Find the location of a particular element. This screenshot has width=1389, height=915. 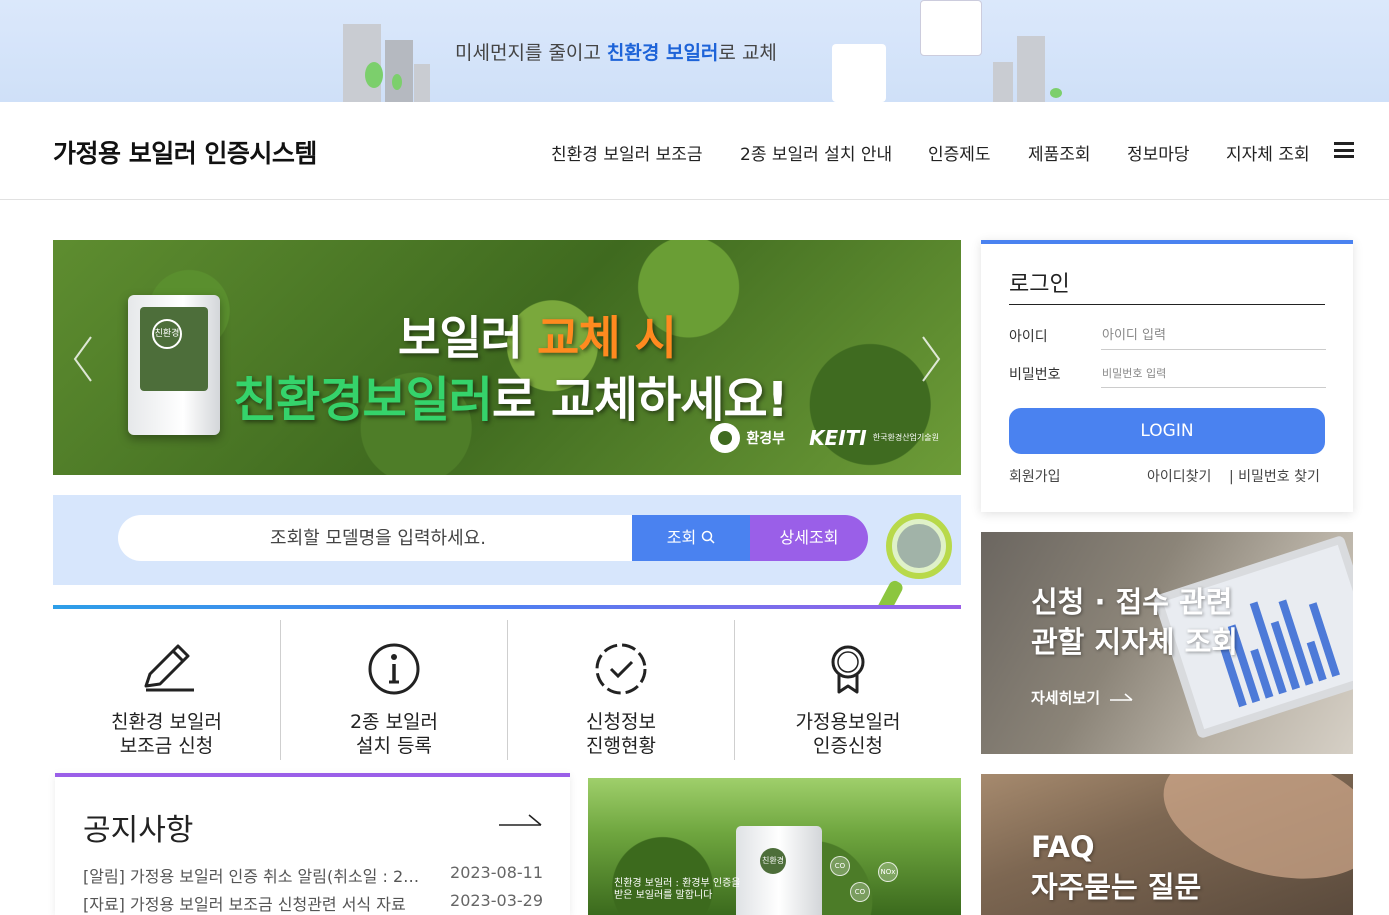

local-gov-banner: 신청 · 접수 관련 관할 지자체 조회 자세히보기 is located at coordinates (1167, 643).